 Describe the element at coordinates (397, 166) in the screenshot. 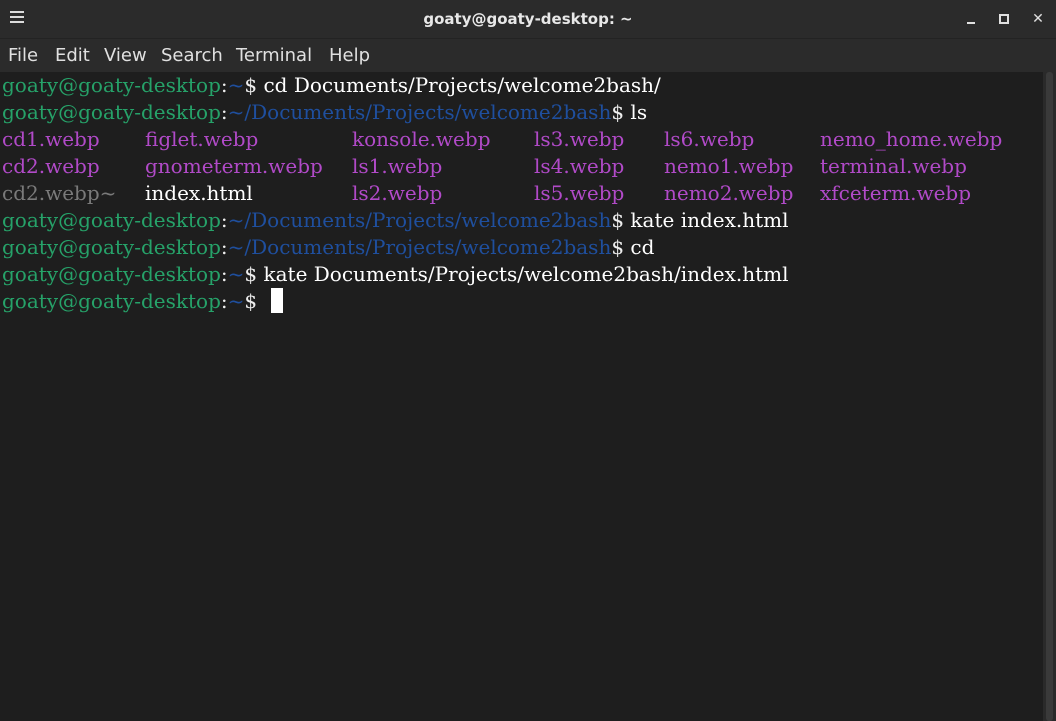

I see `ls-file-entry: ls1.webp` at that location.